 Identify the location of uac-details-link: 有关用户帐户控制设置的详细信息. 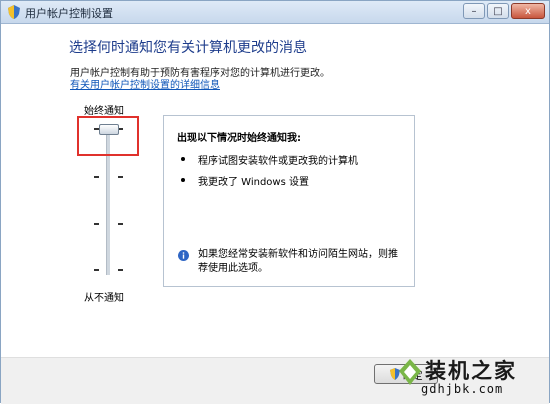
(145, 83).